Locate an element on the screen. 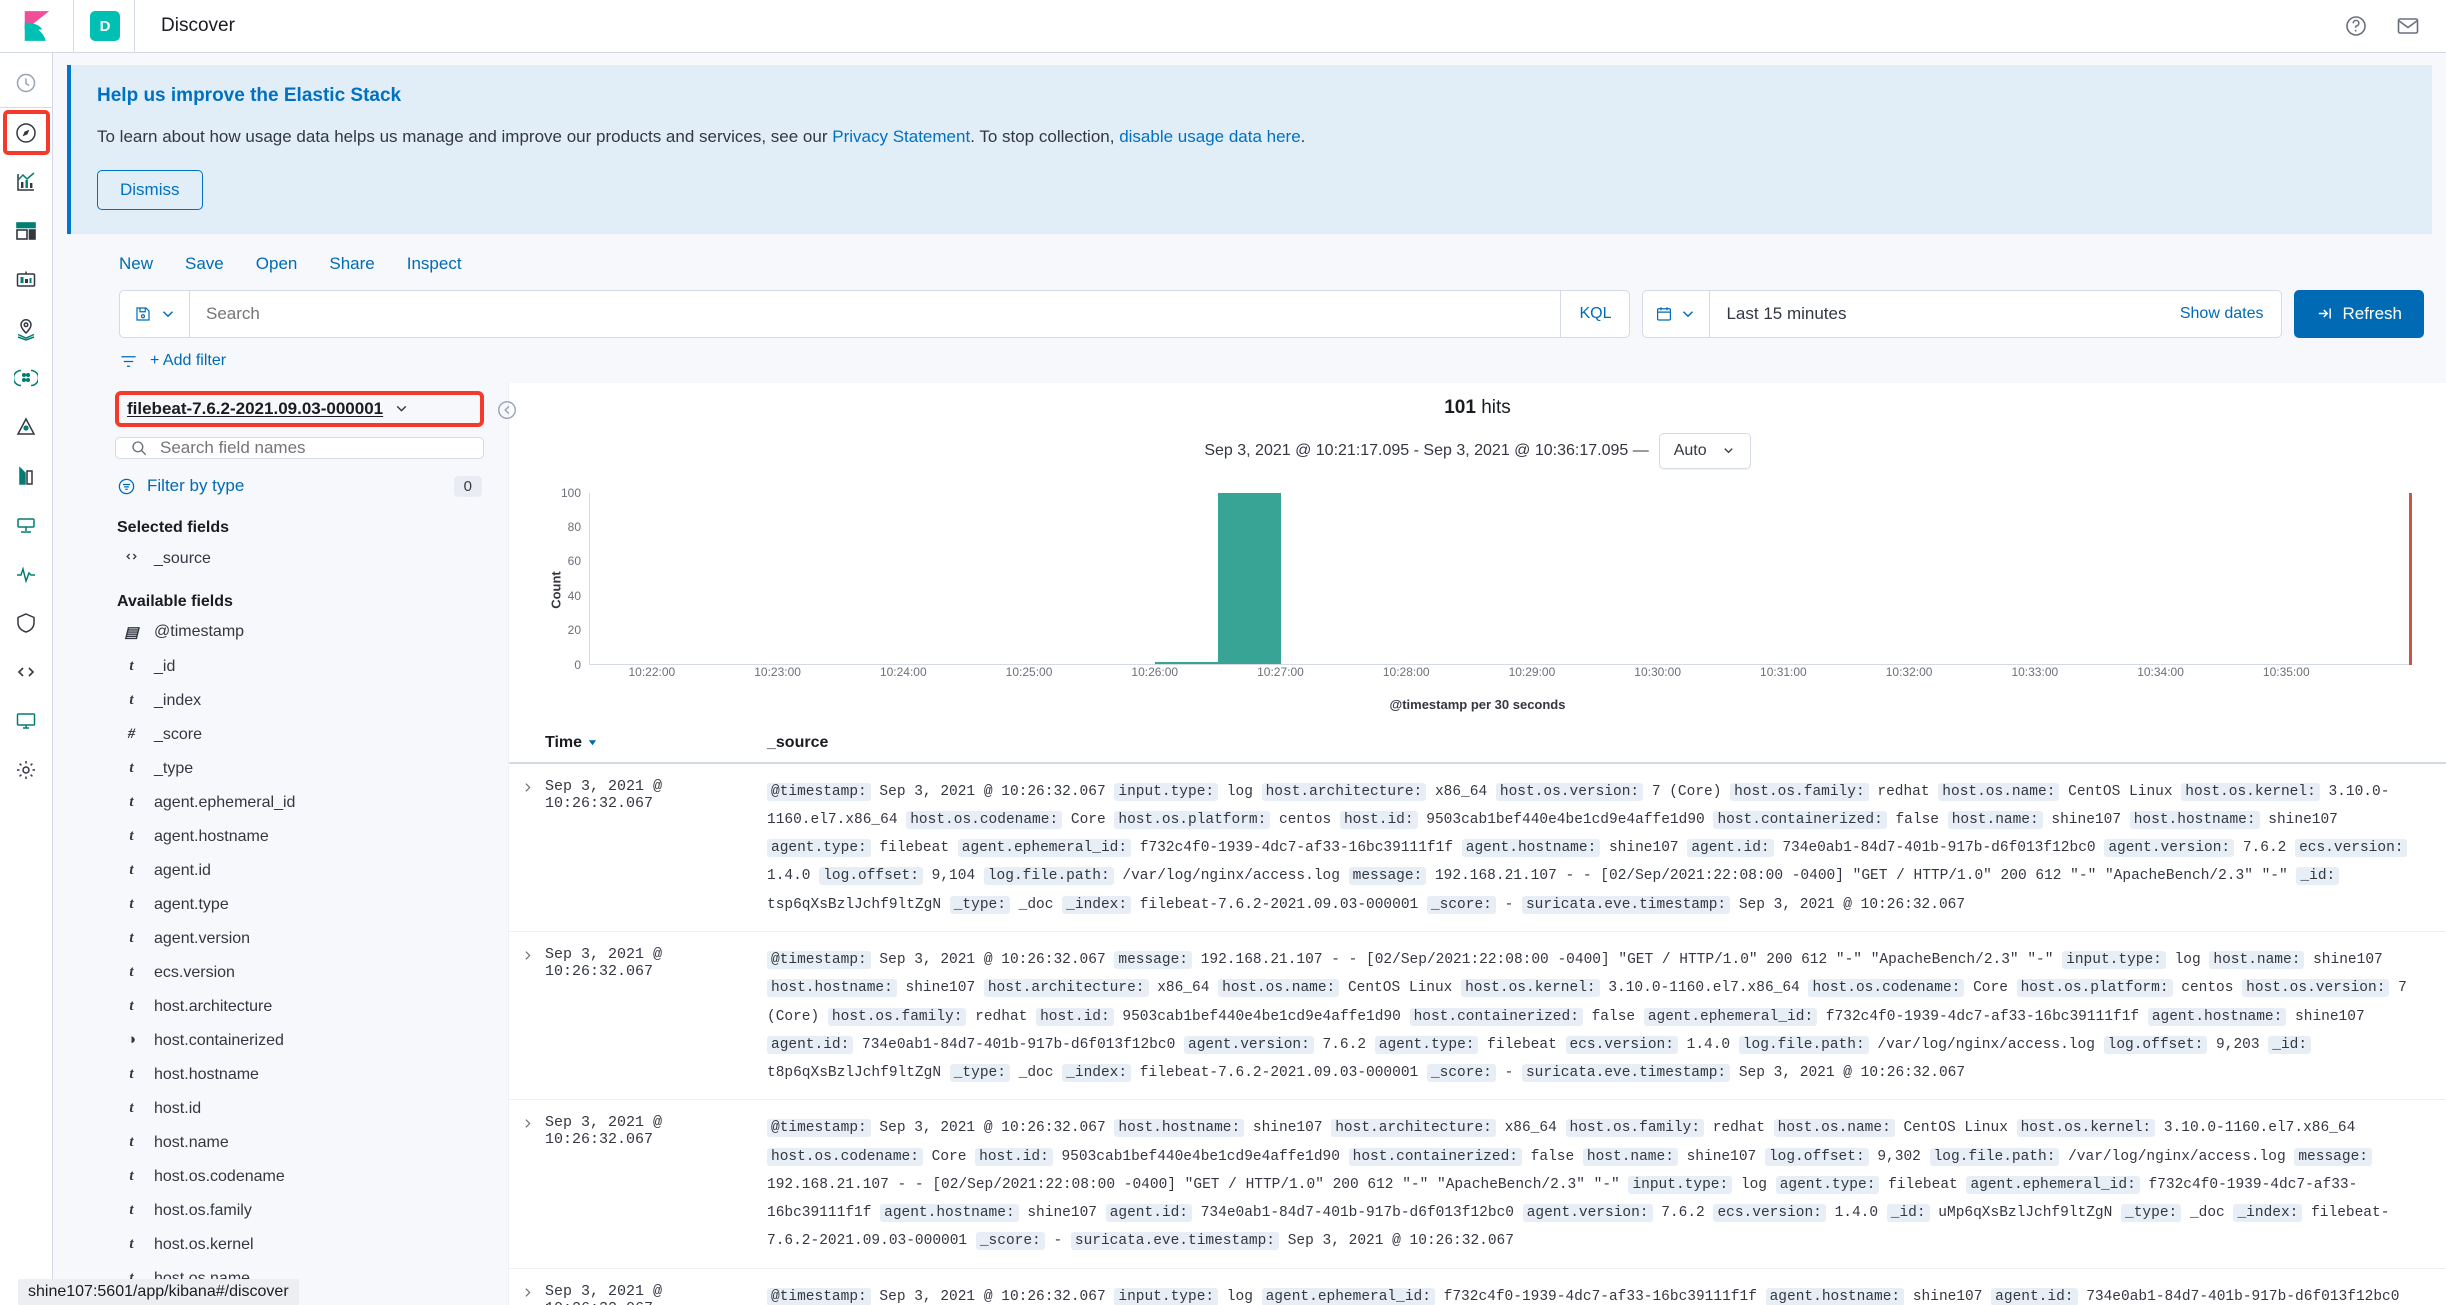 This screenshot has width=2446, height=1305. field-item: ◑ host.containerized is located at coordinates (299, 1041).